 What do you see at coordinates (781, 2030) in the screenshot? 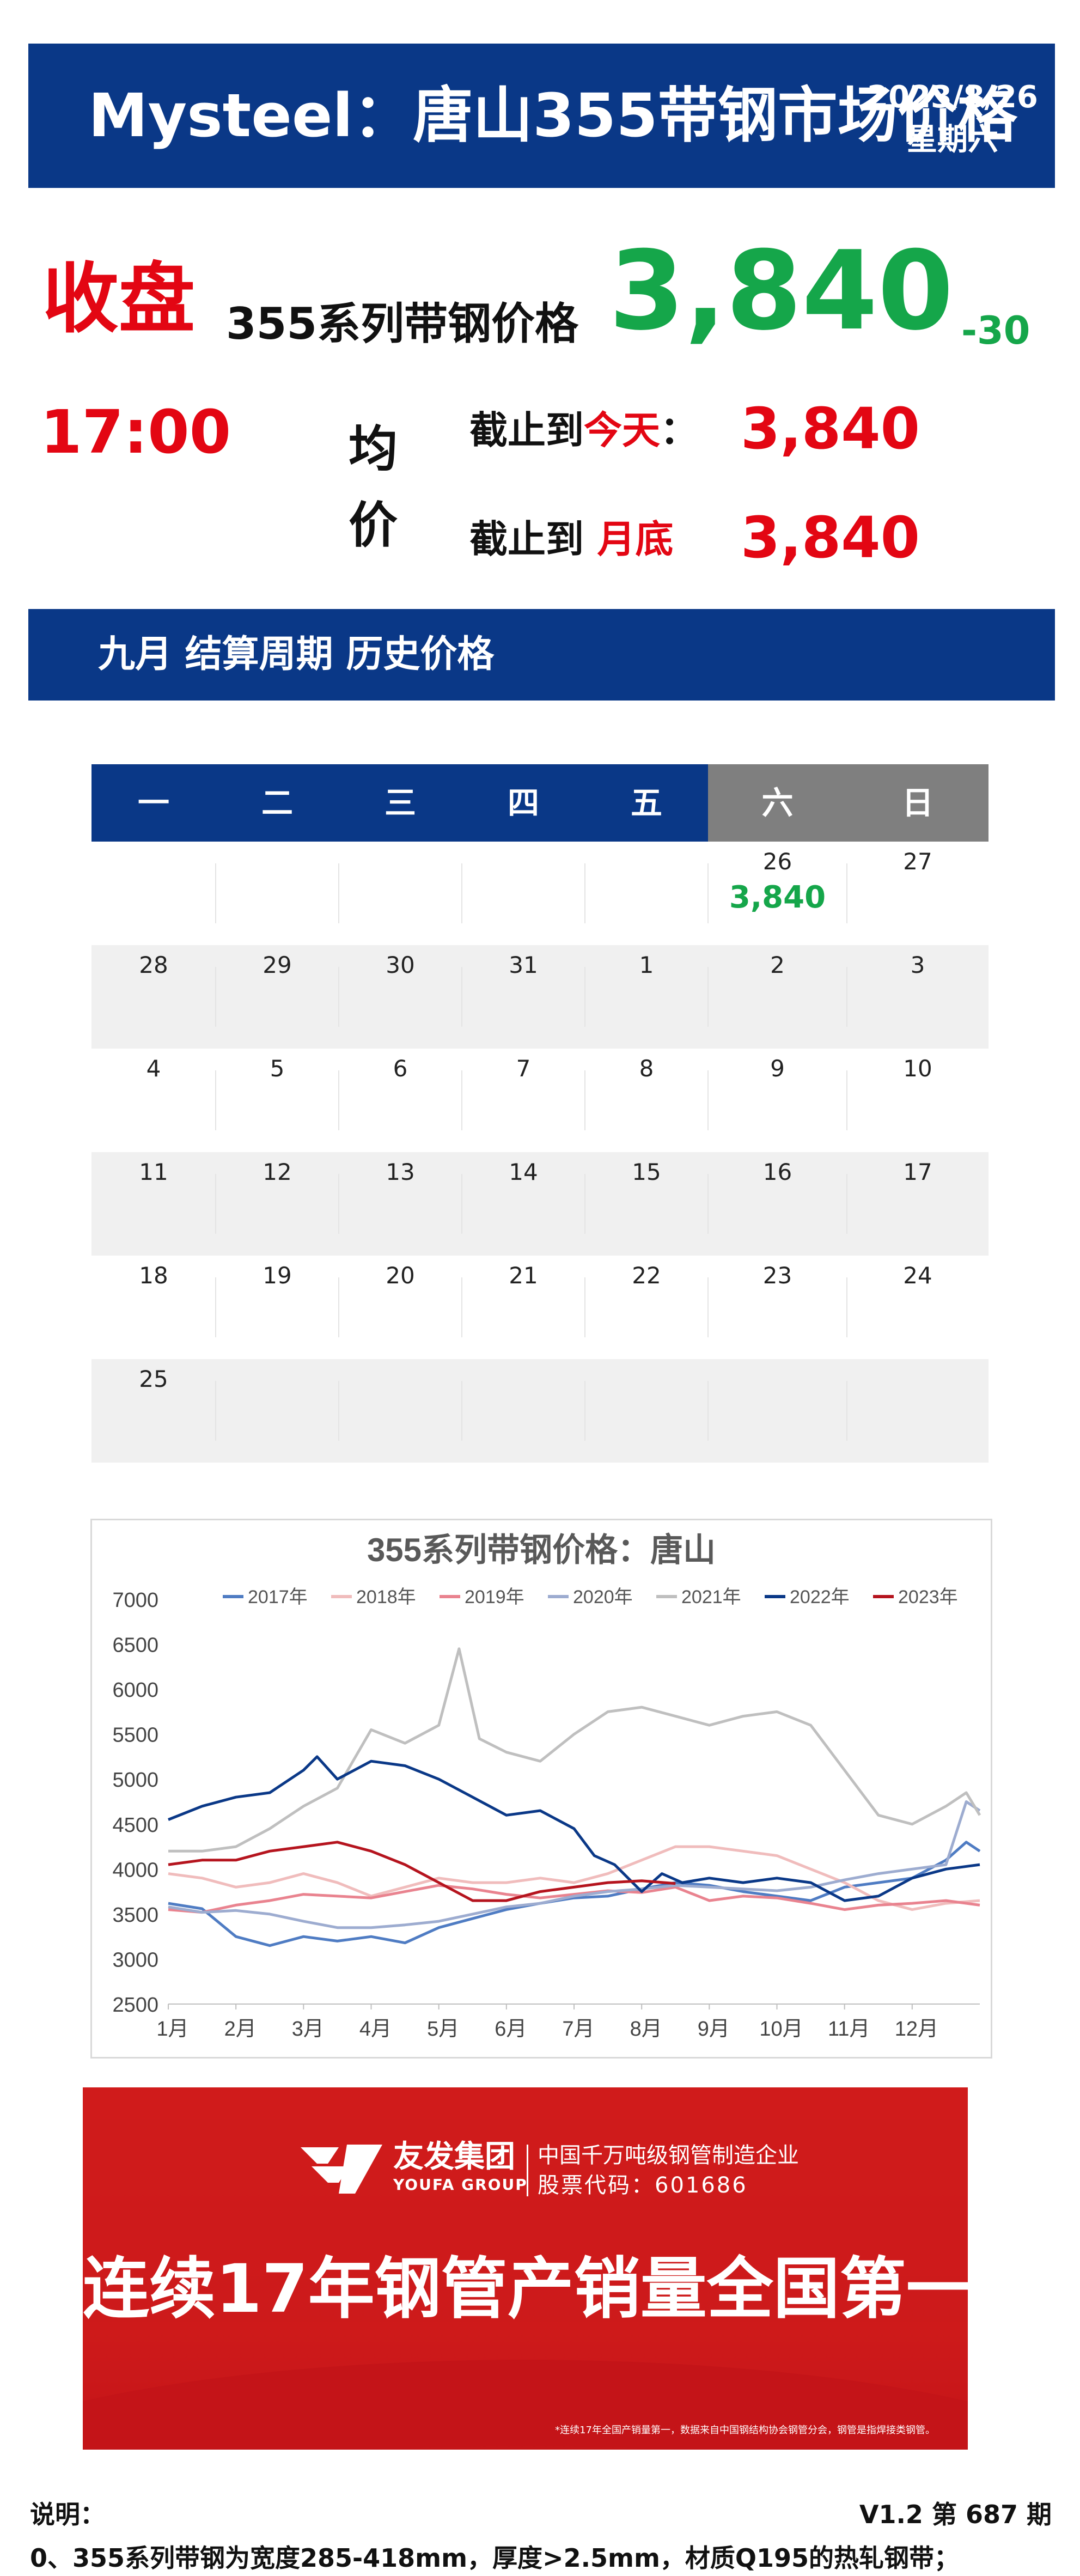
I see `x-tick-label: 10月` at bounding box center [781, 2030].